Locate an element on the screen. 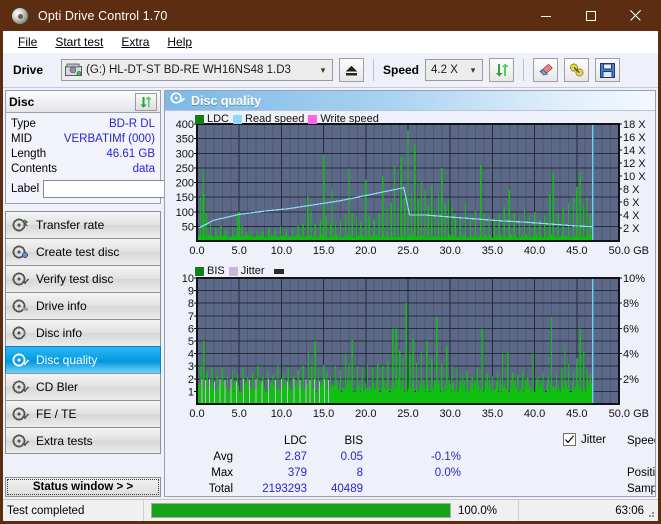 The width and height of the screenshot is (661, 524). sidebar-label: Create test disc is located at coordinates (78, 252).